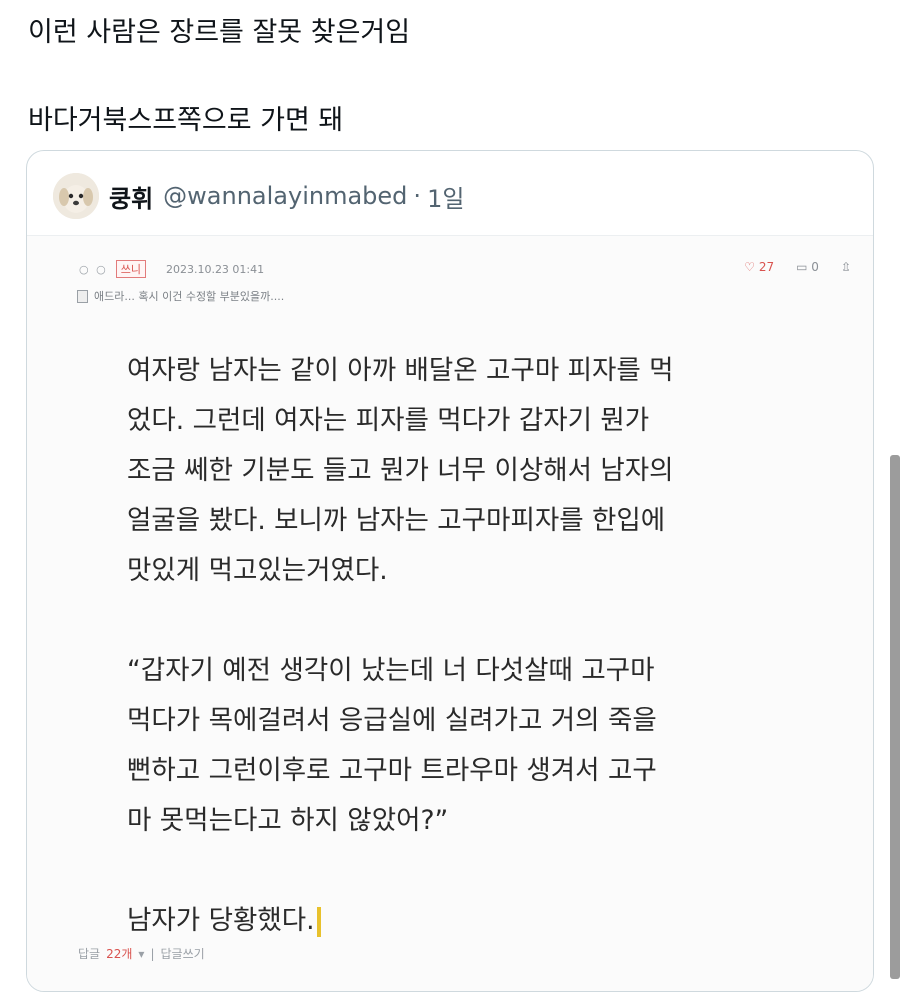 This screenshot has height=992, width=900. Describe the element at coordinates (288, 820) in the screenshot. I see `body-line: 마 못먹는다고 하지 않았어?”` at that location.